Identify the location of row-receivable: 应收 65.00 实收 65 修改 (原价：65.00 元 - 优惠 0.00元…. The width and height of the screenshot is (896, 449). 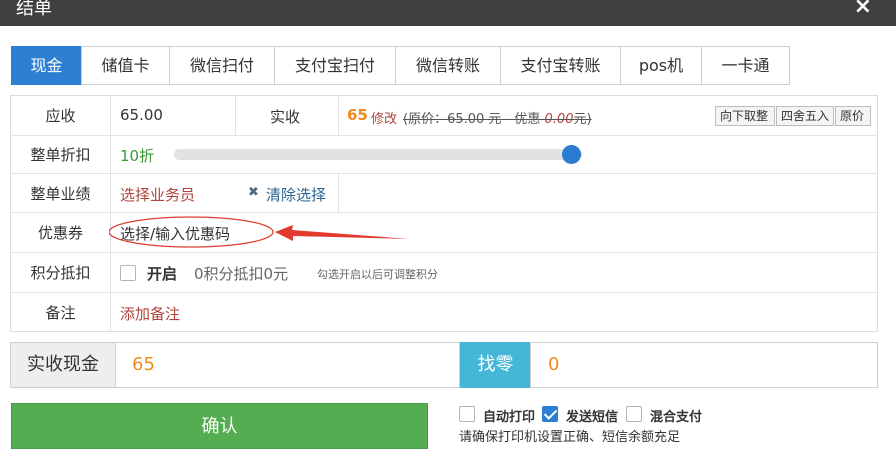
(444, 116).